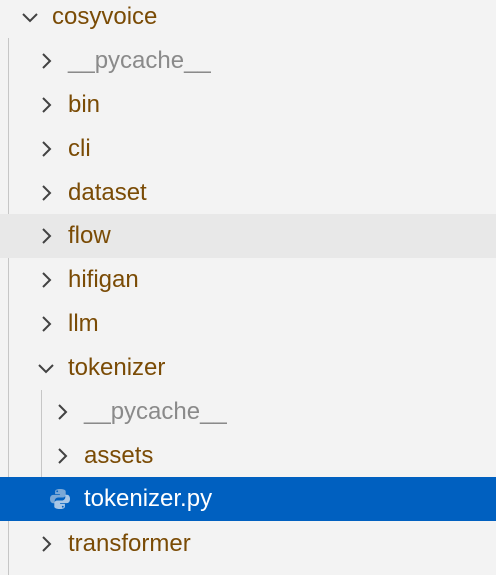  I want to click on tree-item-cli: cli, so click(248, 149).